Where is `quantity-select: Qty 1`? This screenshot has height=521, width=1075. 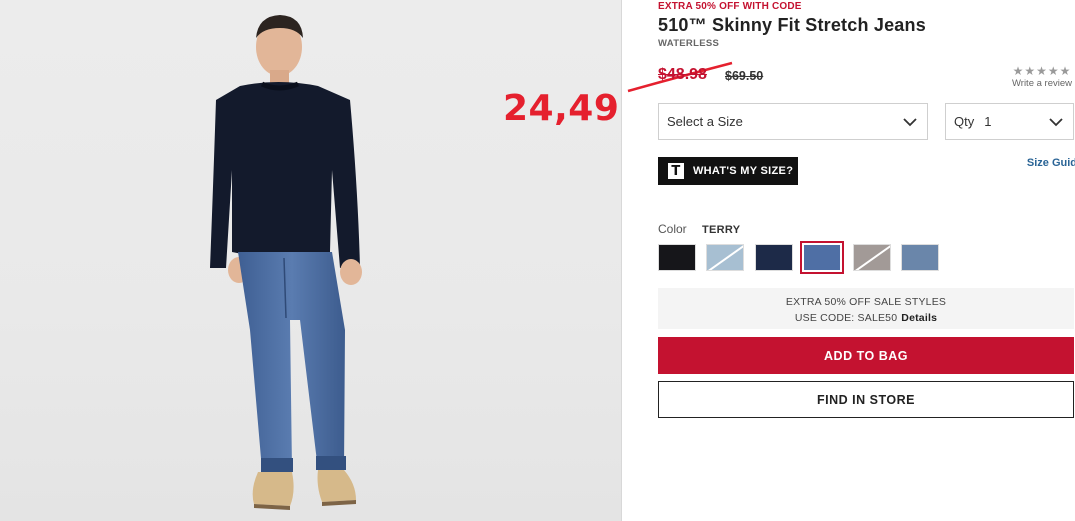 quantity-select: Qty 1 is located at coordinates (1009, 121).